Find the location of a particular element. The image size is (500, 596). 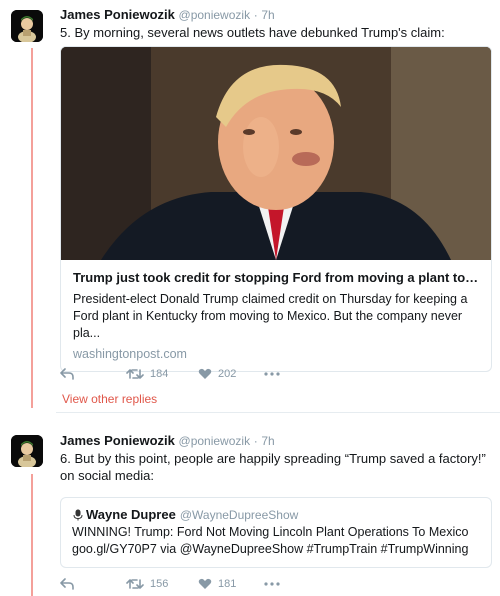

retweet-button: 184 is located at coordinates (162, 374).